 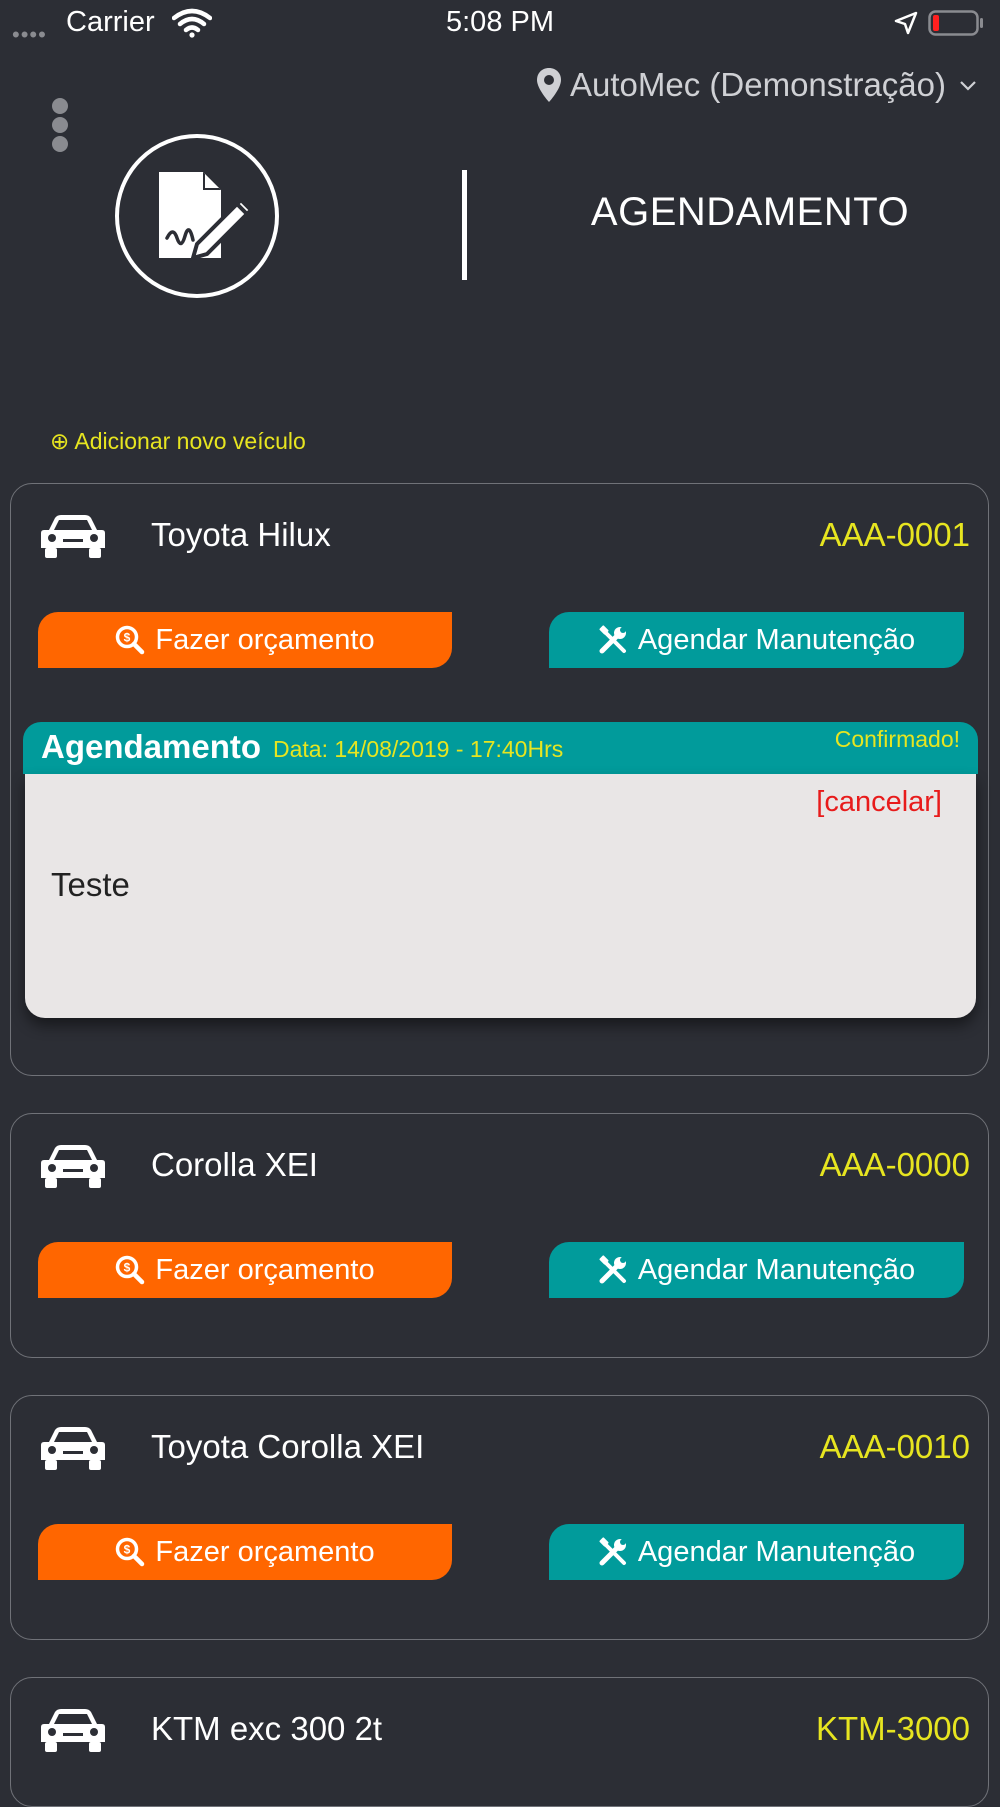 I want to click on cancel-appointment-link: [cancelar], so click(x=879, y=802).